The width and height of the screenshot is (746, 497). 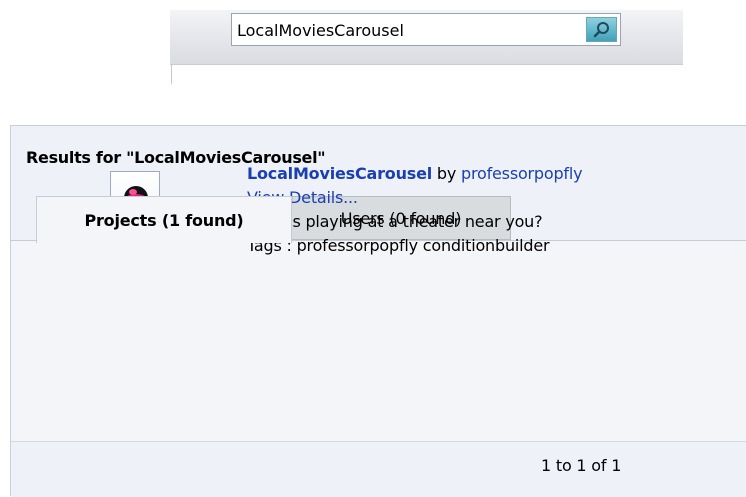 I want to click on project-description: What's playing at a theater near you?, so click(x=395, y=221).